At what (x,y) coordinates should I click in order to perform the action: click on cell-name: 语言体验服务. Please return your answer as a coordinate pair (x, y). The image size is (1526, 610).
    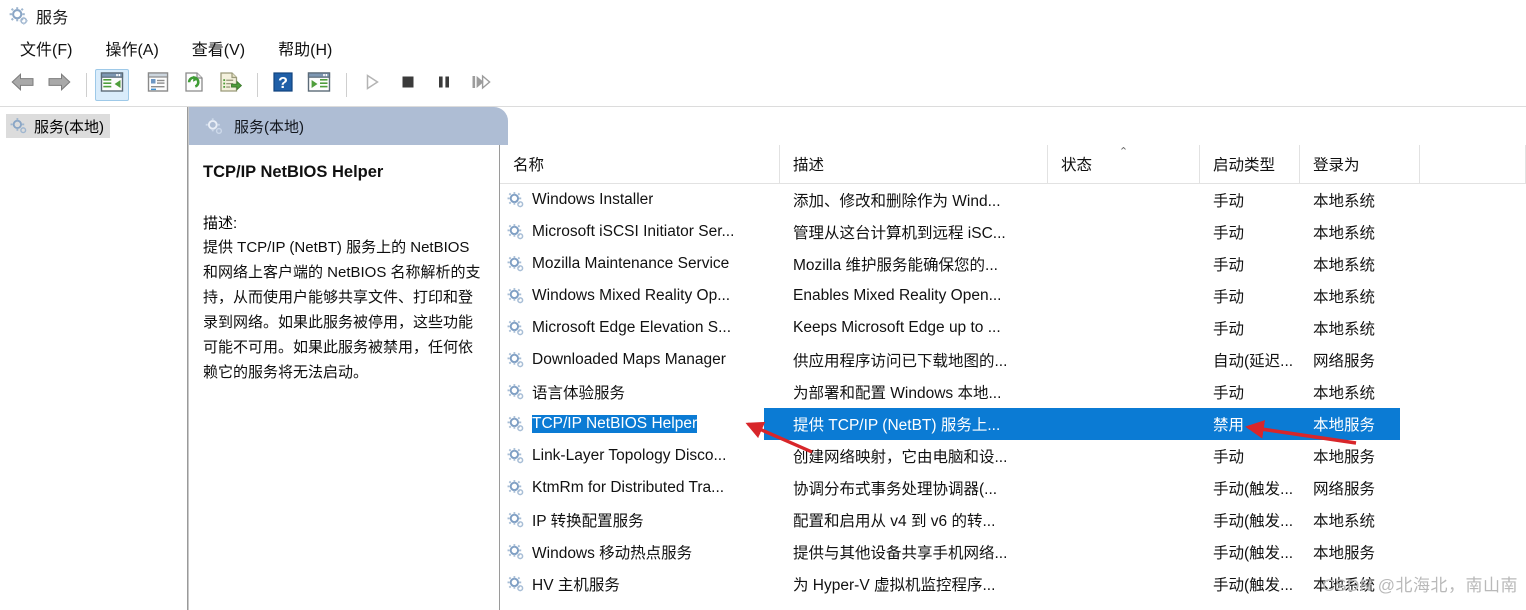
    Looking at the image, I should click on (640, 392).